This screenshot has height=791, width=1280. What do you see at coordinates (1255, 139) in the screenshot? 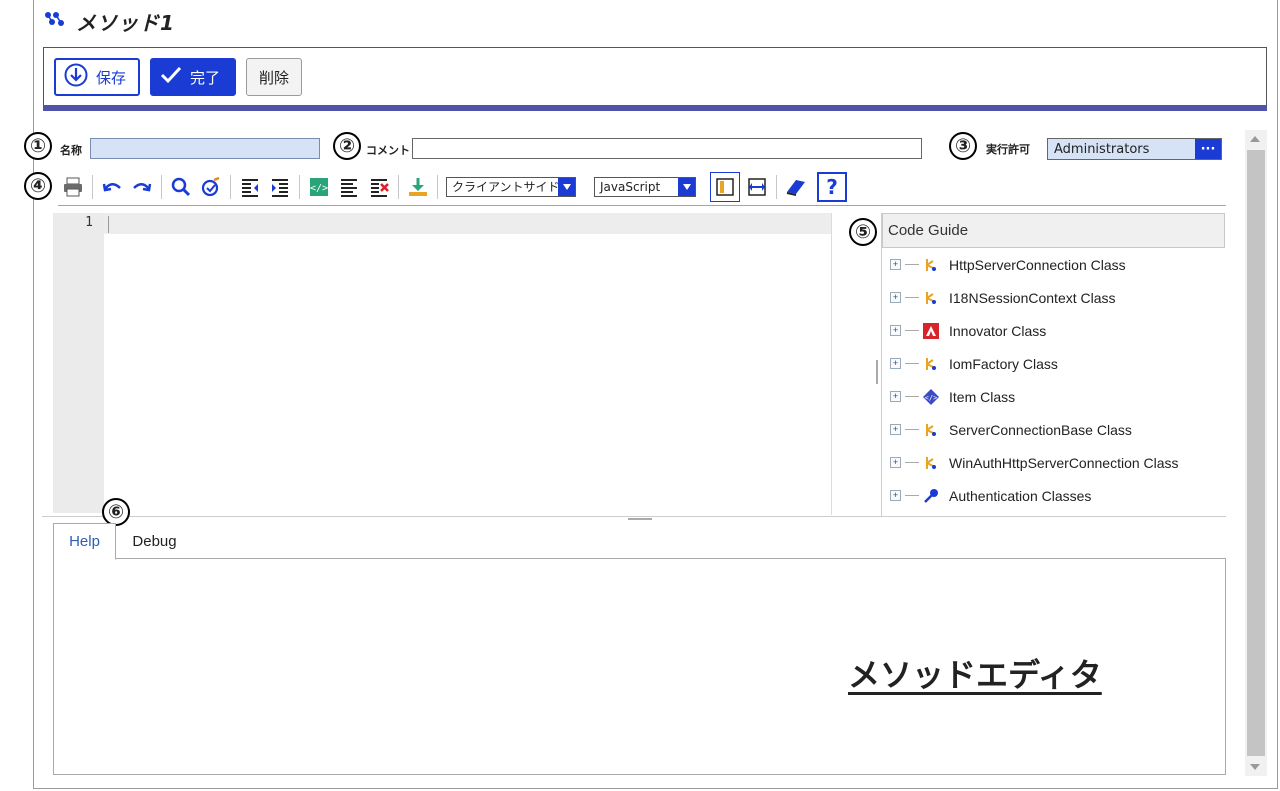
I see `scroll-up-icon` at bounding box center [1255, 139].